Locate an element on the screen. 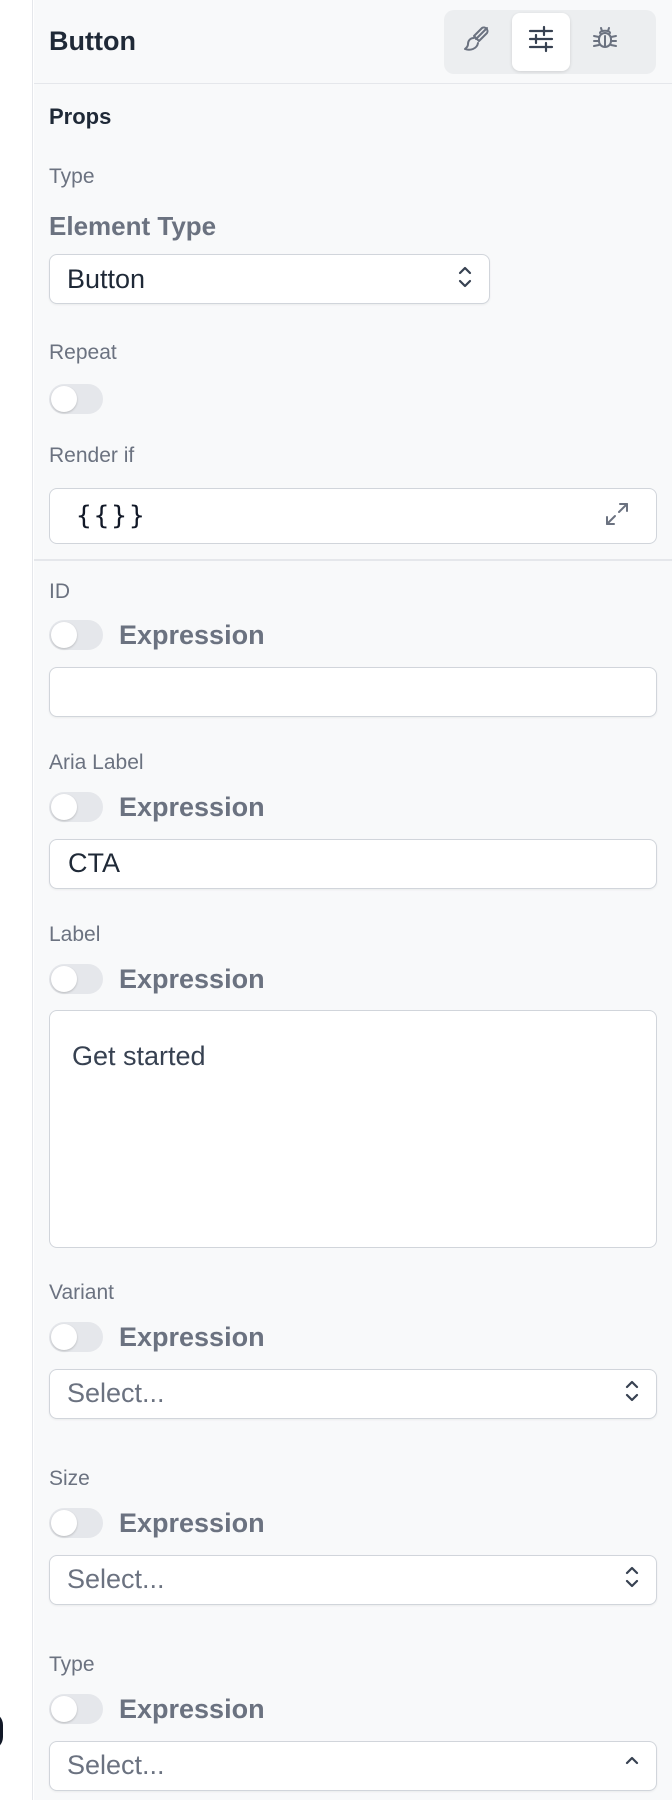  label-expression-toggle is located at coordinates (76, 979).